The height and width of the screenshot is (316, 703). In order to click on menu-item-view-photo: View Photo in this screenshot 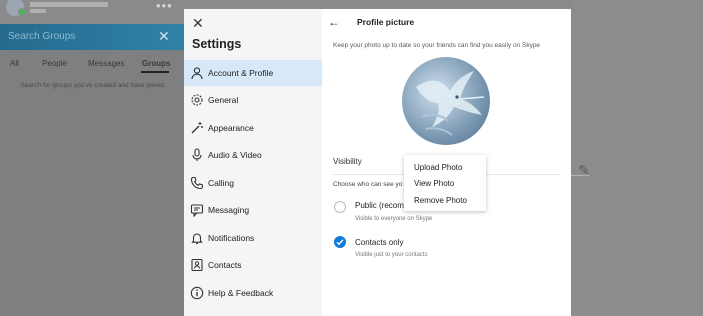, I will do `click(434, 183)`.